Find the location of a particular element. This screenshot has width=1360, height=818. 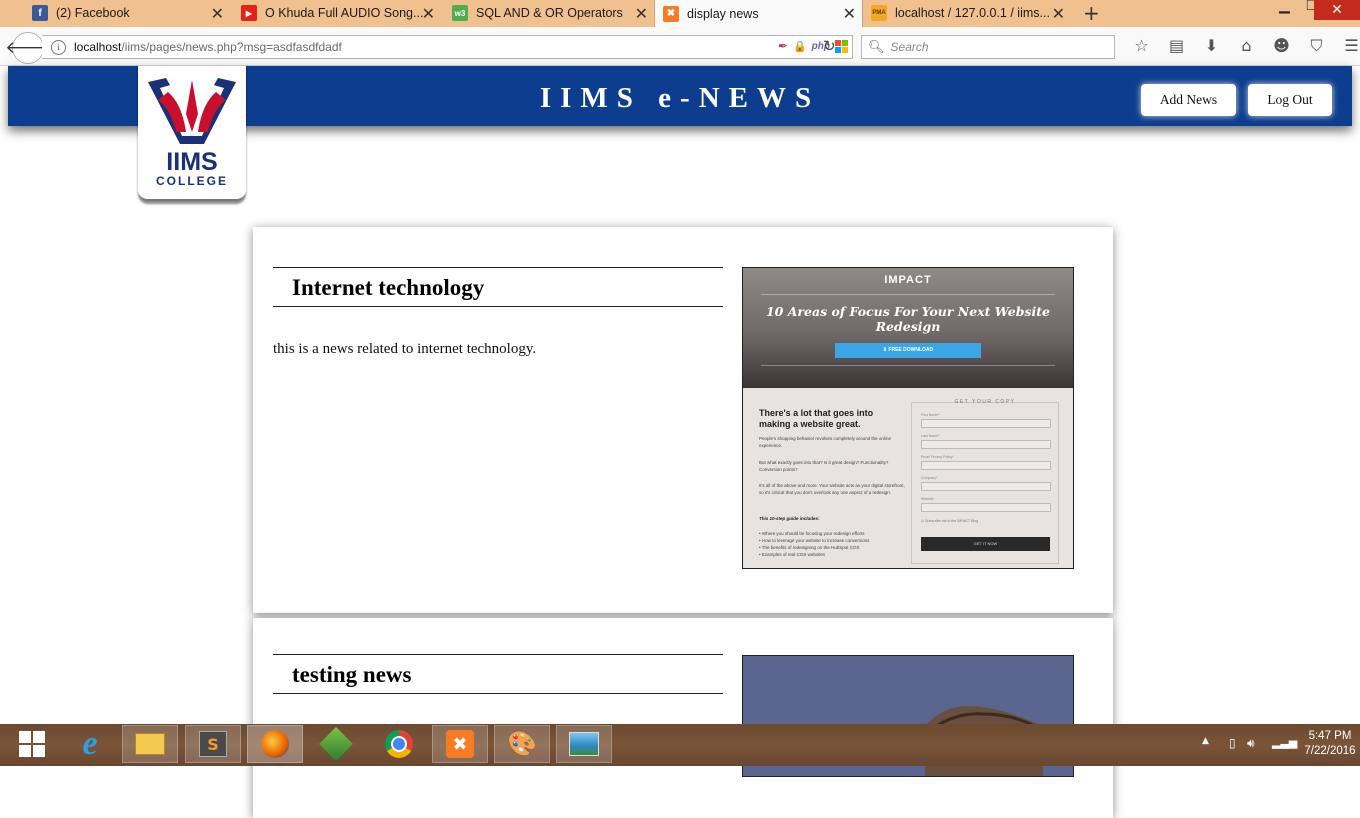

tab-display-news: ✖ display news ✕ is located at coordinates (758, 13).